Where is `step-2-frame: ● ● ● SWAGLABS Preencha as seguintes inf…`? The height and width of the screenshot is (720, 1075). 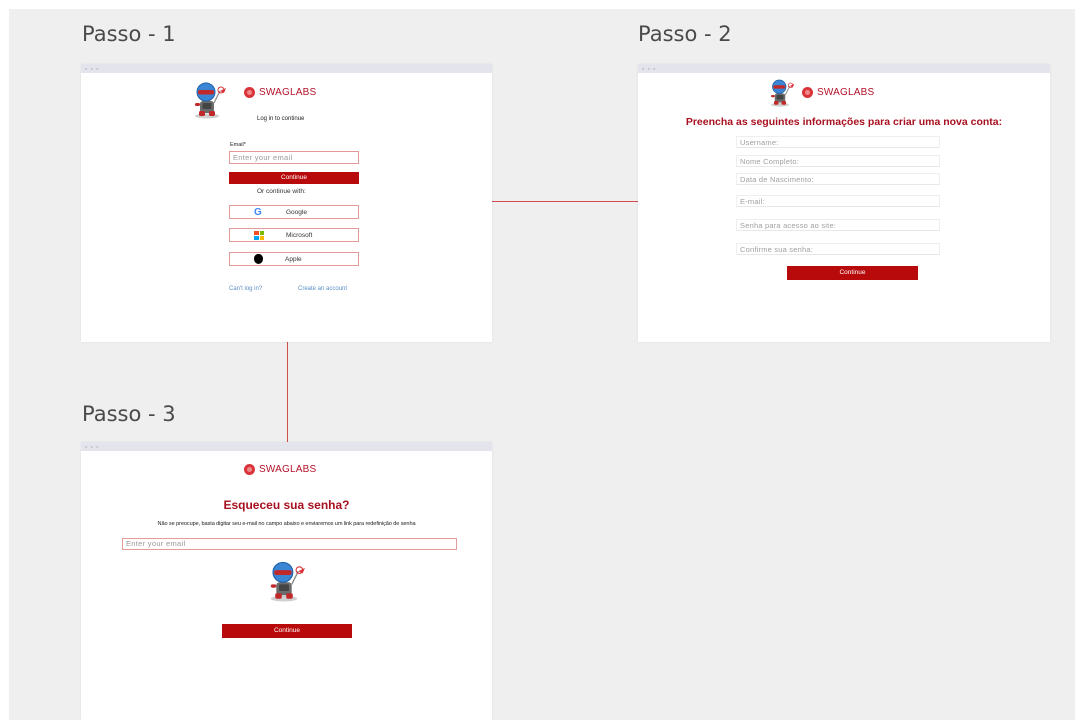 step-2-frame: ● ● ● SWAGLABS Preencha as seguintes inf… is located at coordinates (844, 203).